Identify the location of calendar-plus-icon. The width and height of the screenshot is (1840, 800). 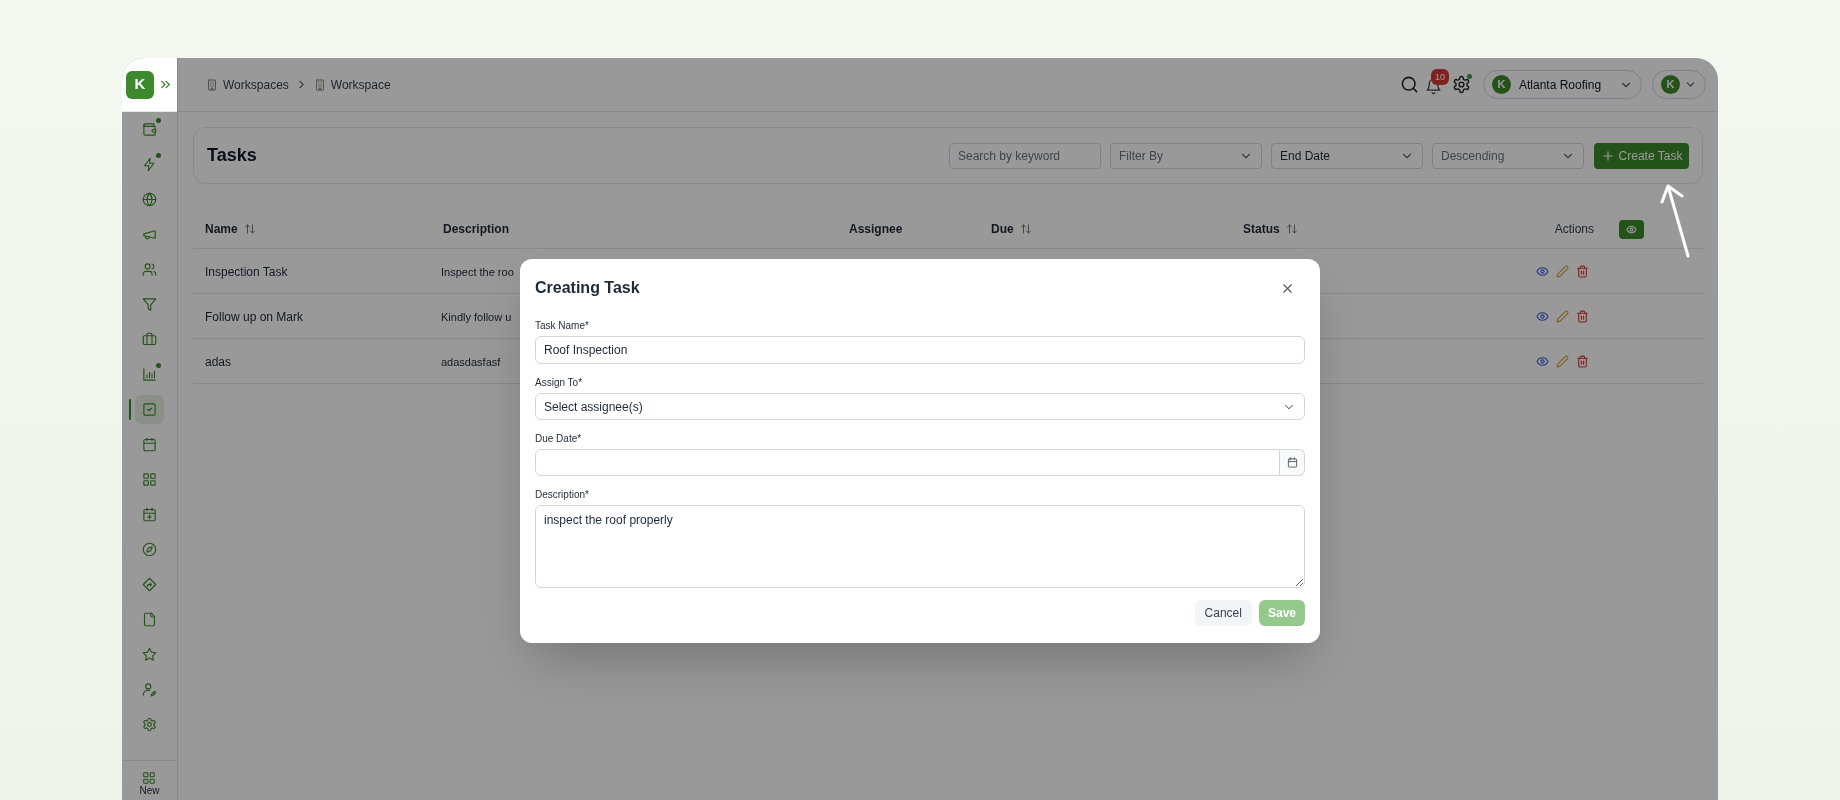
(149, 514).